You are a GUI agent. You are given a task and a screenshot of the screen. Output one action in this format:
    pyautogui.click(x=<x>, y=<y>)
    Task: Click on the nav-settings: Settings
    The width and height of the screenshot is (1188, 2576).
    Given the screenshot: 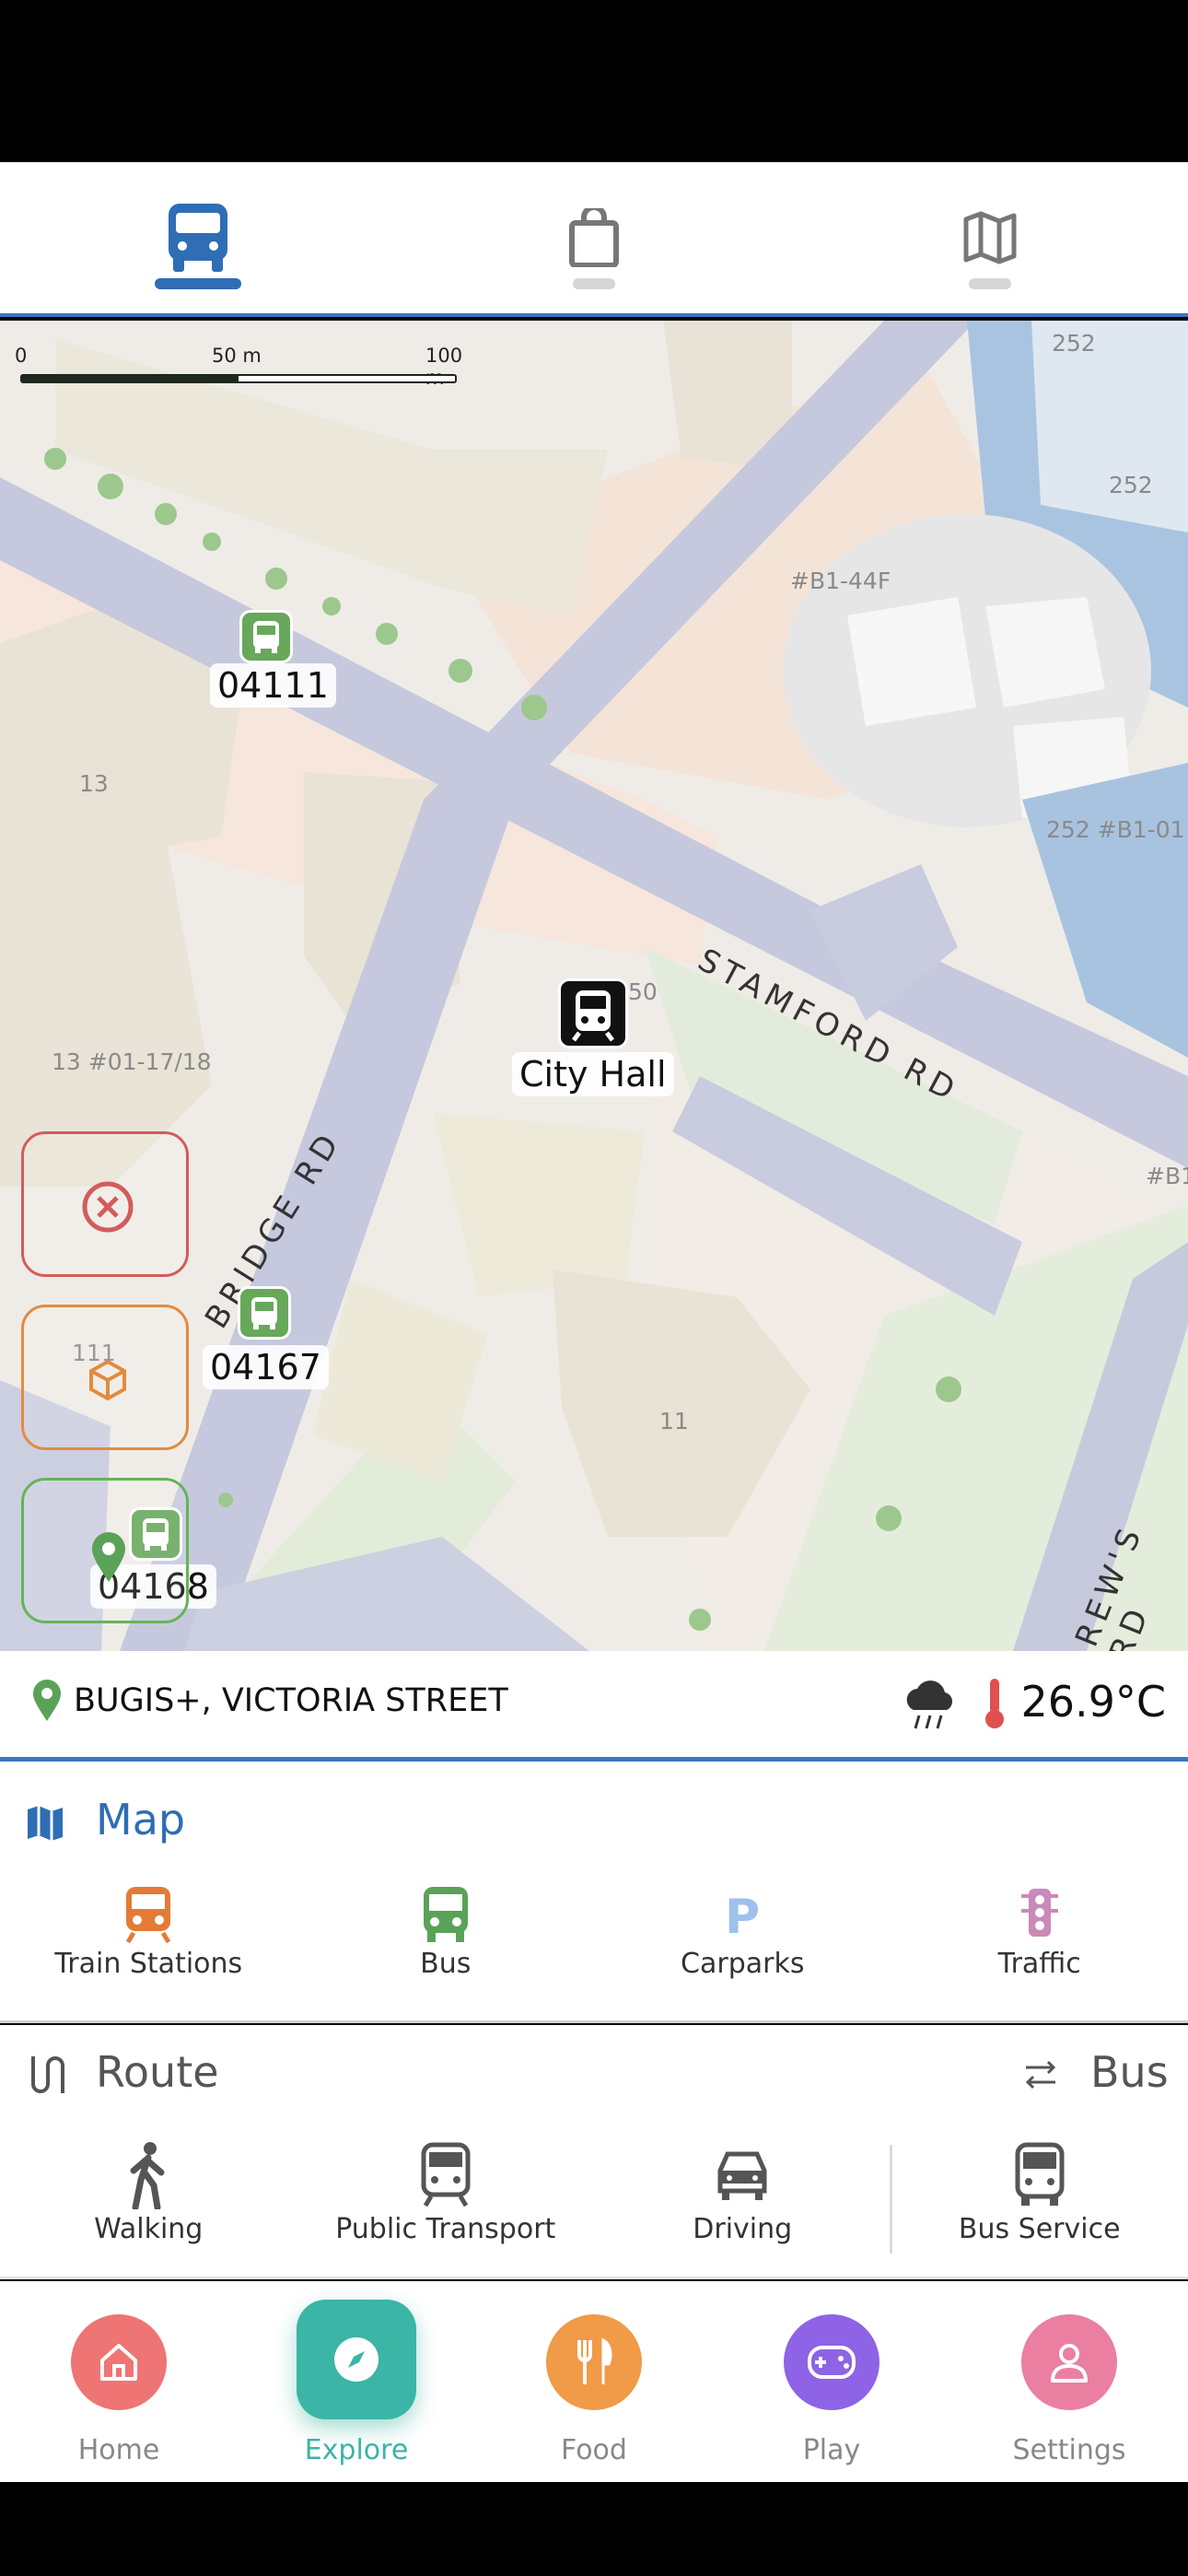 What is the action you would take?
    pyautogui.click(x=1069, y=2381)
    